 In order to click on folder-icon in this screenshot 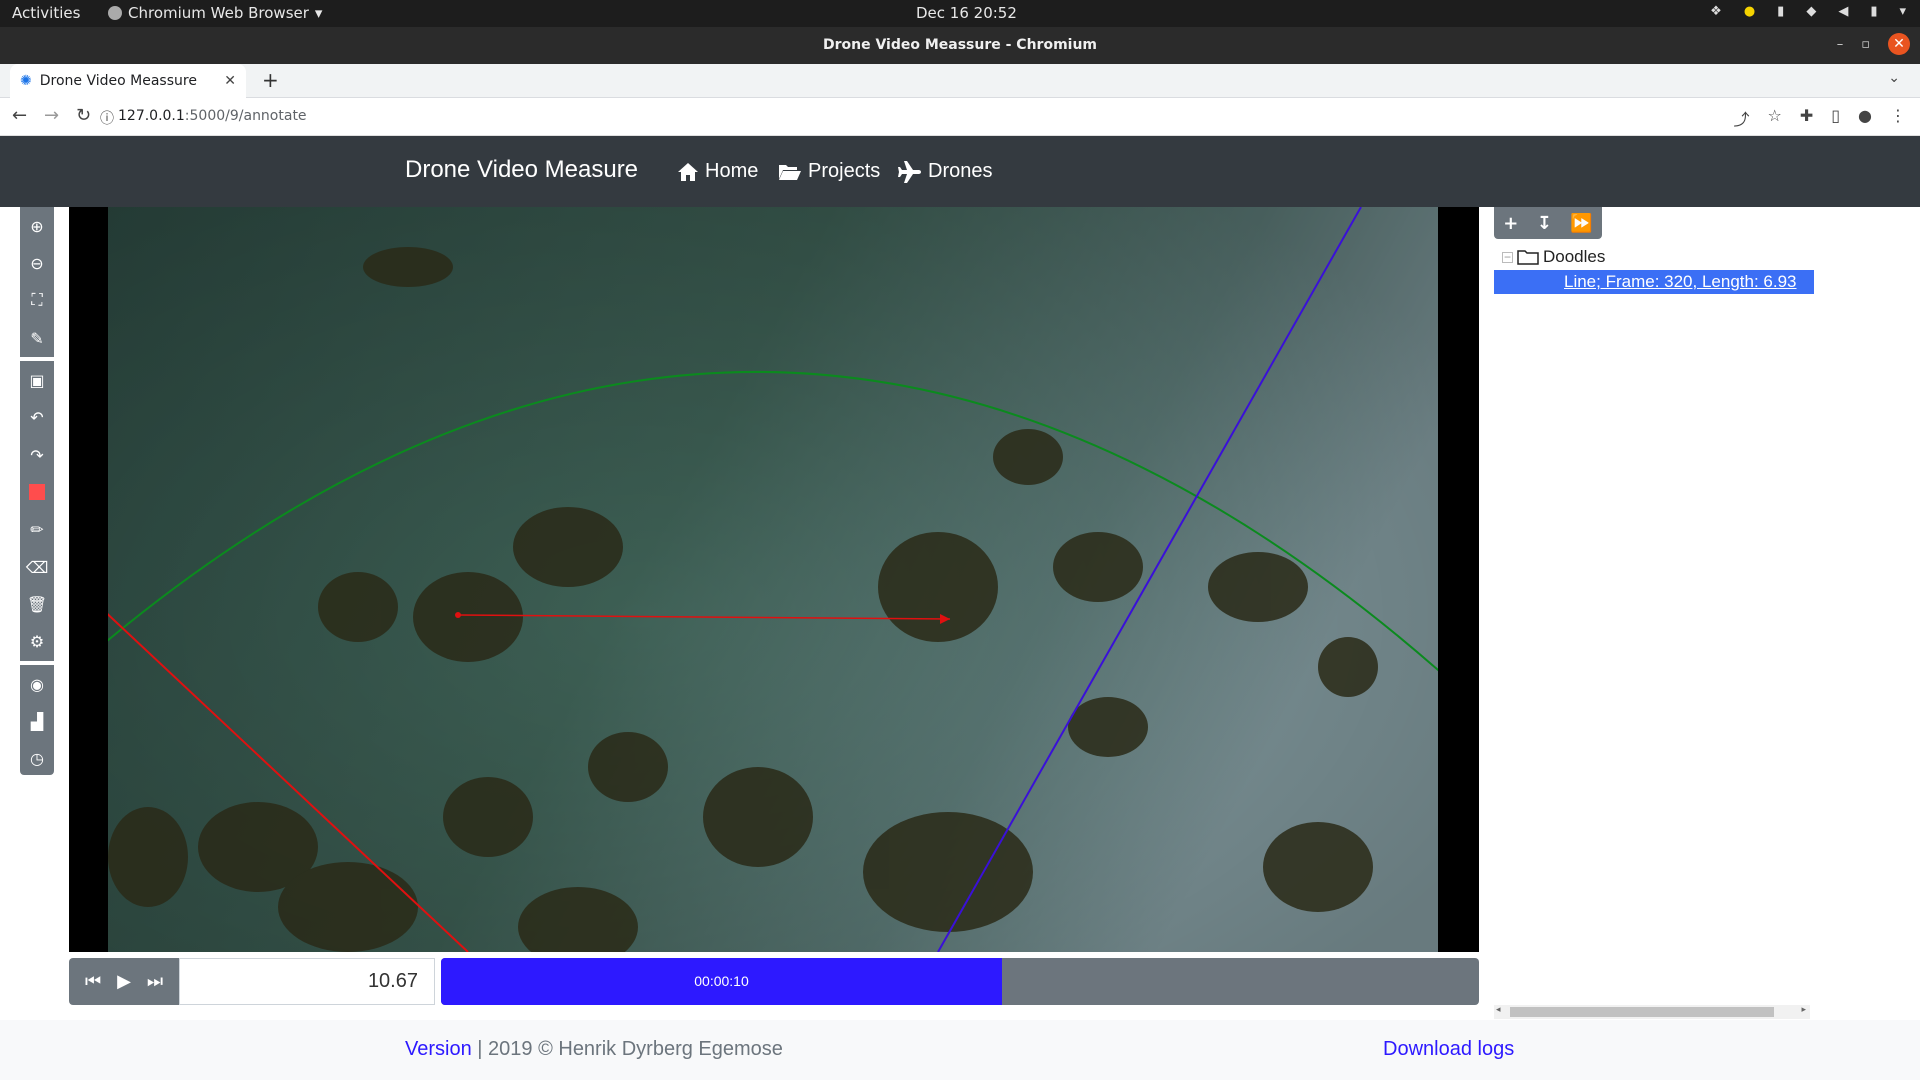, I will do `click(1528, 257)`.